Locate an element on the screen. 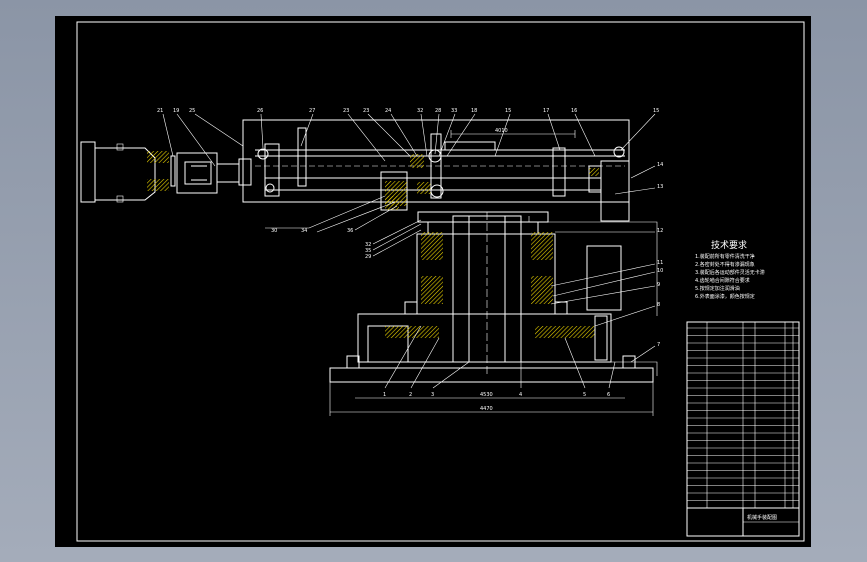 This screenshot has height=562, width=867. part-number-label: 26 is located at coordinates (260, 111).